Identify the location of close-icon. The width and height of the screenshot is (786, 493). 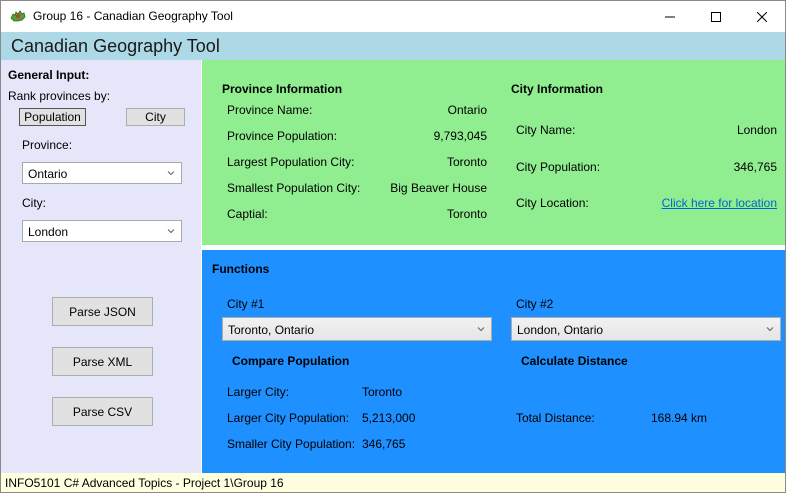
(762, 16).